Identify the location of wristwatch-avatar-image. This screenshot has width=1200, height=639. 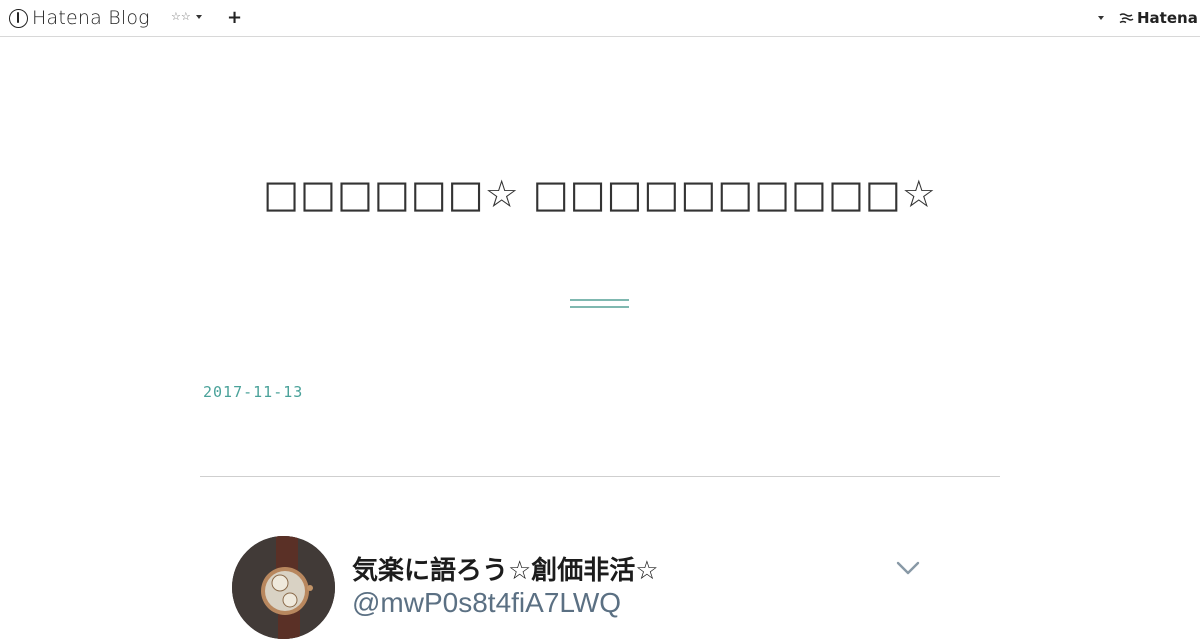
(283, 587).